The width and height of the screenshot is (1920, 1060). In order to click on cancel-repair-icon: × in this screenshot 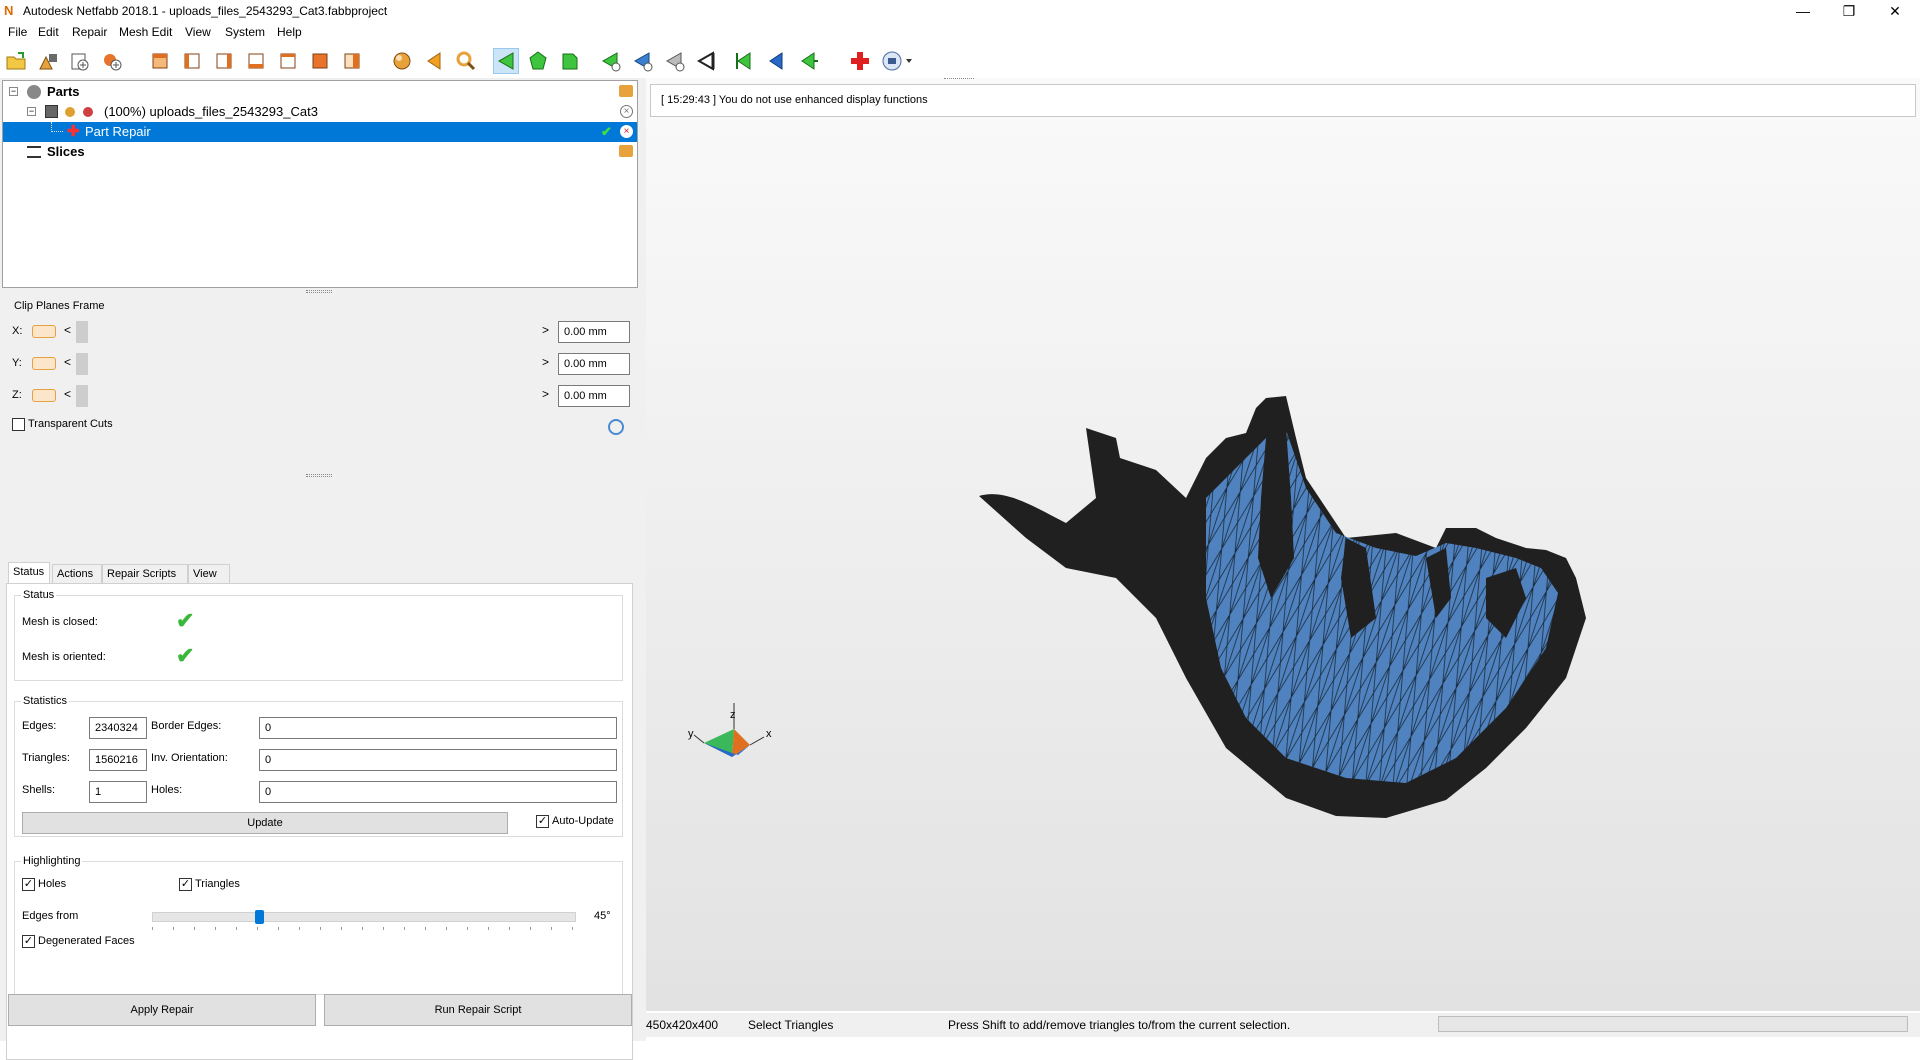, I will do `click(626, 131)`.